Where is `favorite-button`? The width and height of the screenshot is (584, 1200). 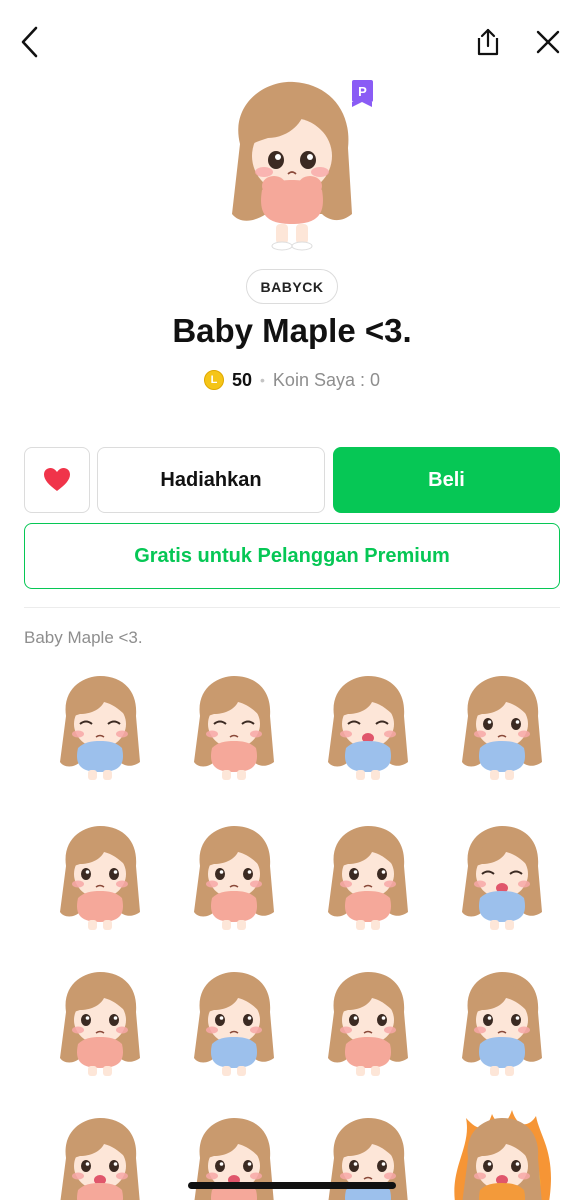
favorite-button is located at coordinates (57, 480).